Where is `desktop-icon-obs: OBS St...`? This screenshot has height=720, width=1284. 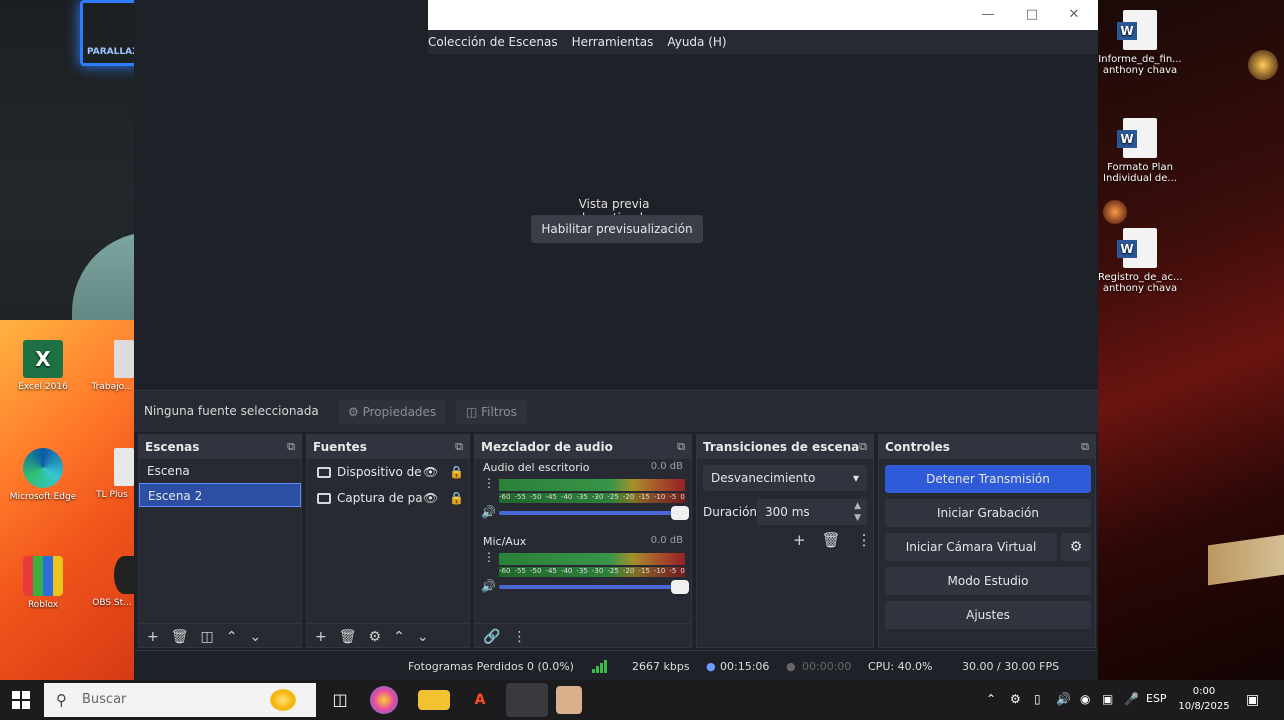
desktop-icon-obs: OBS St... is located at coordinates (112, 582).